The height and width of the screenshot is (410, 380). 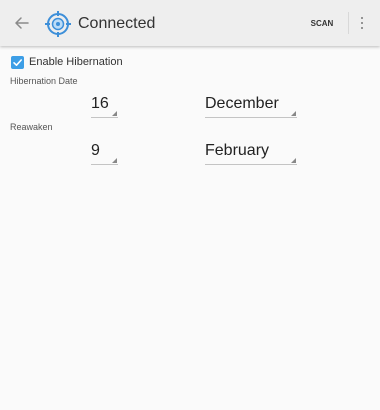 I want to click on reawaken-month-spinner: February, so click(x=251, y=153).